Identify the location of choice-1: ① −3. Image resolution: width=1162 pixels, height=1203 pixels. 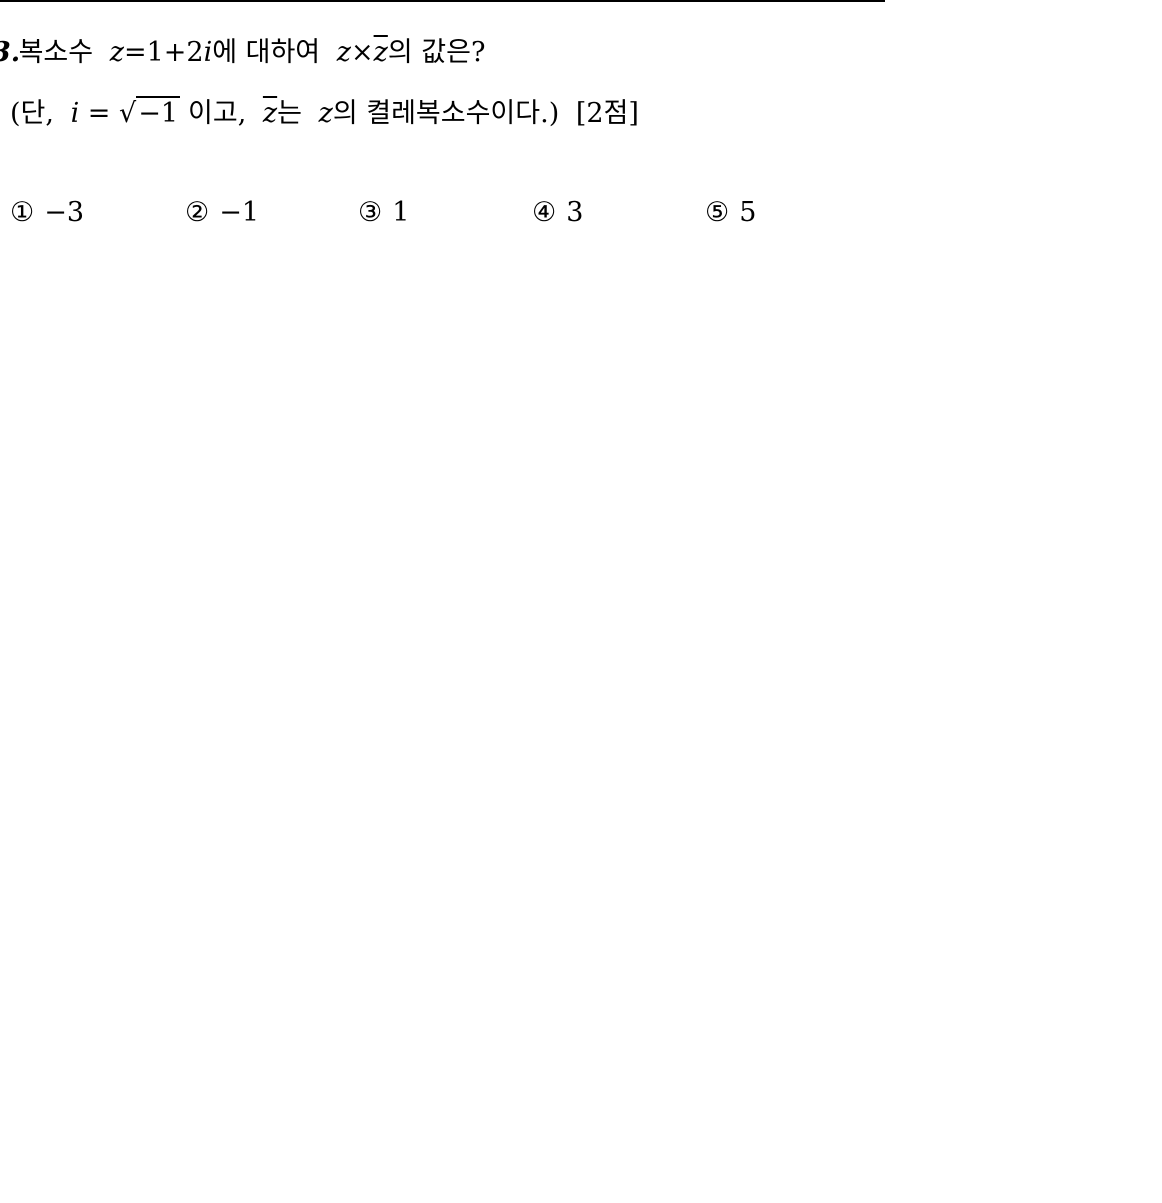
(47, 213).